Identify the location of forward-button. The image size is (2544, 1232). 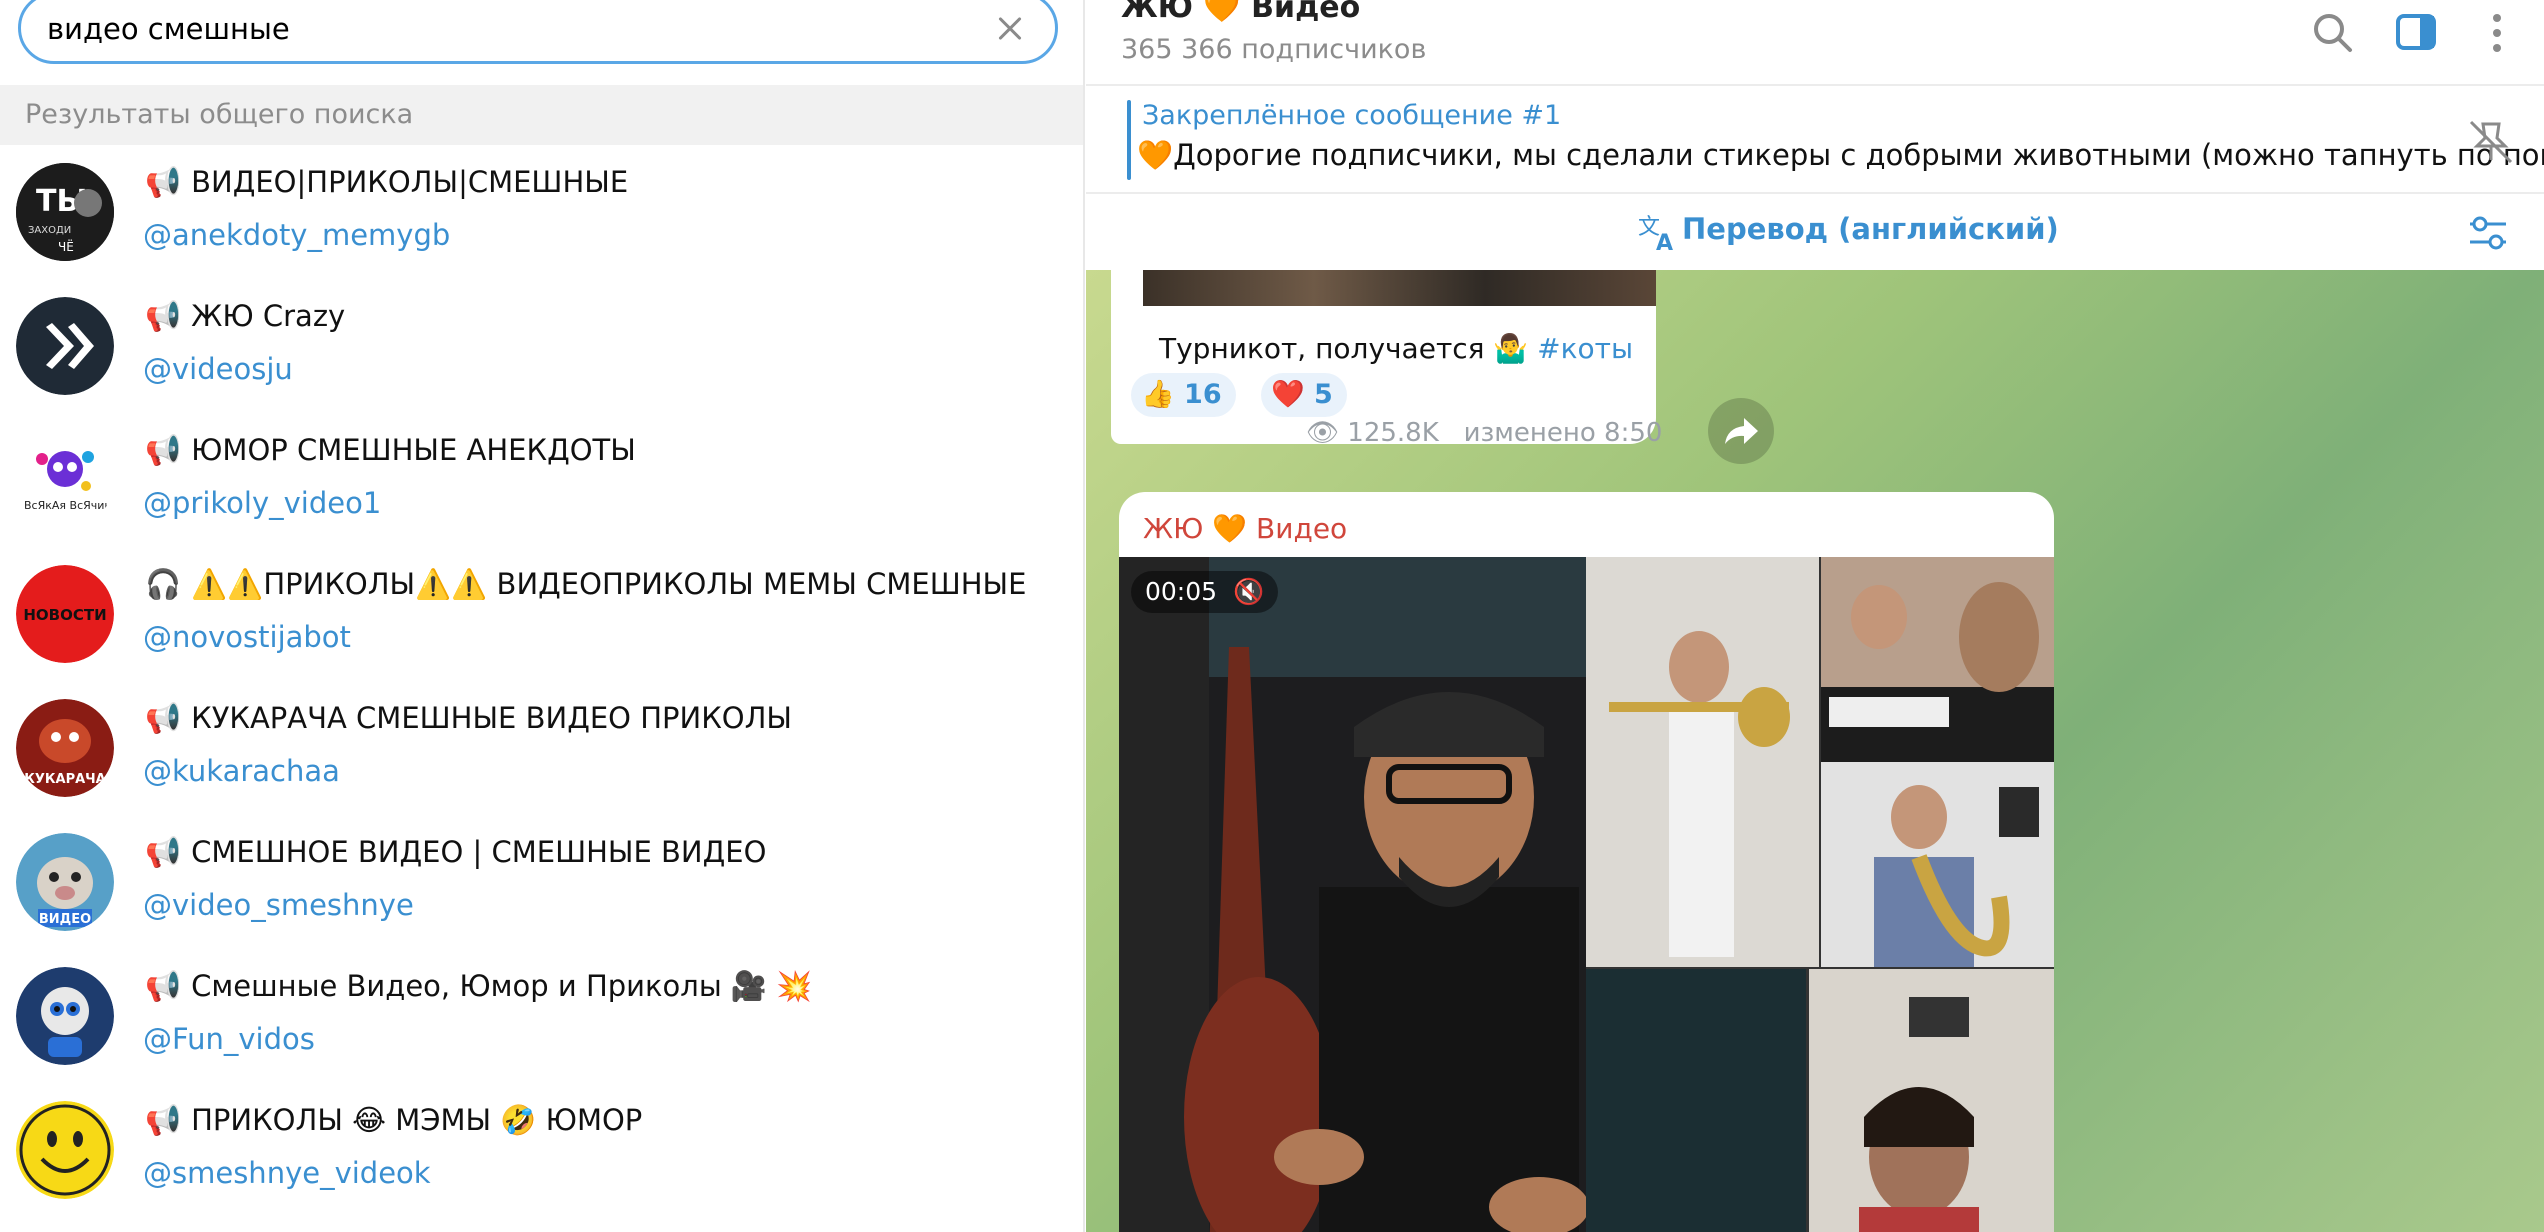
(1741, 431).